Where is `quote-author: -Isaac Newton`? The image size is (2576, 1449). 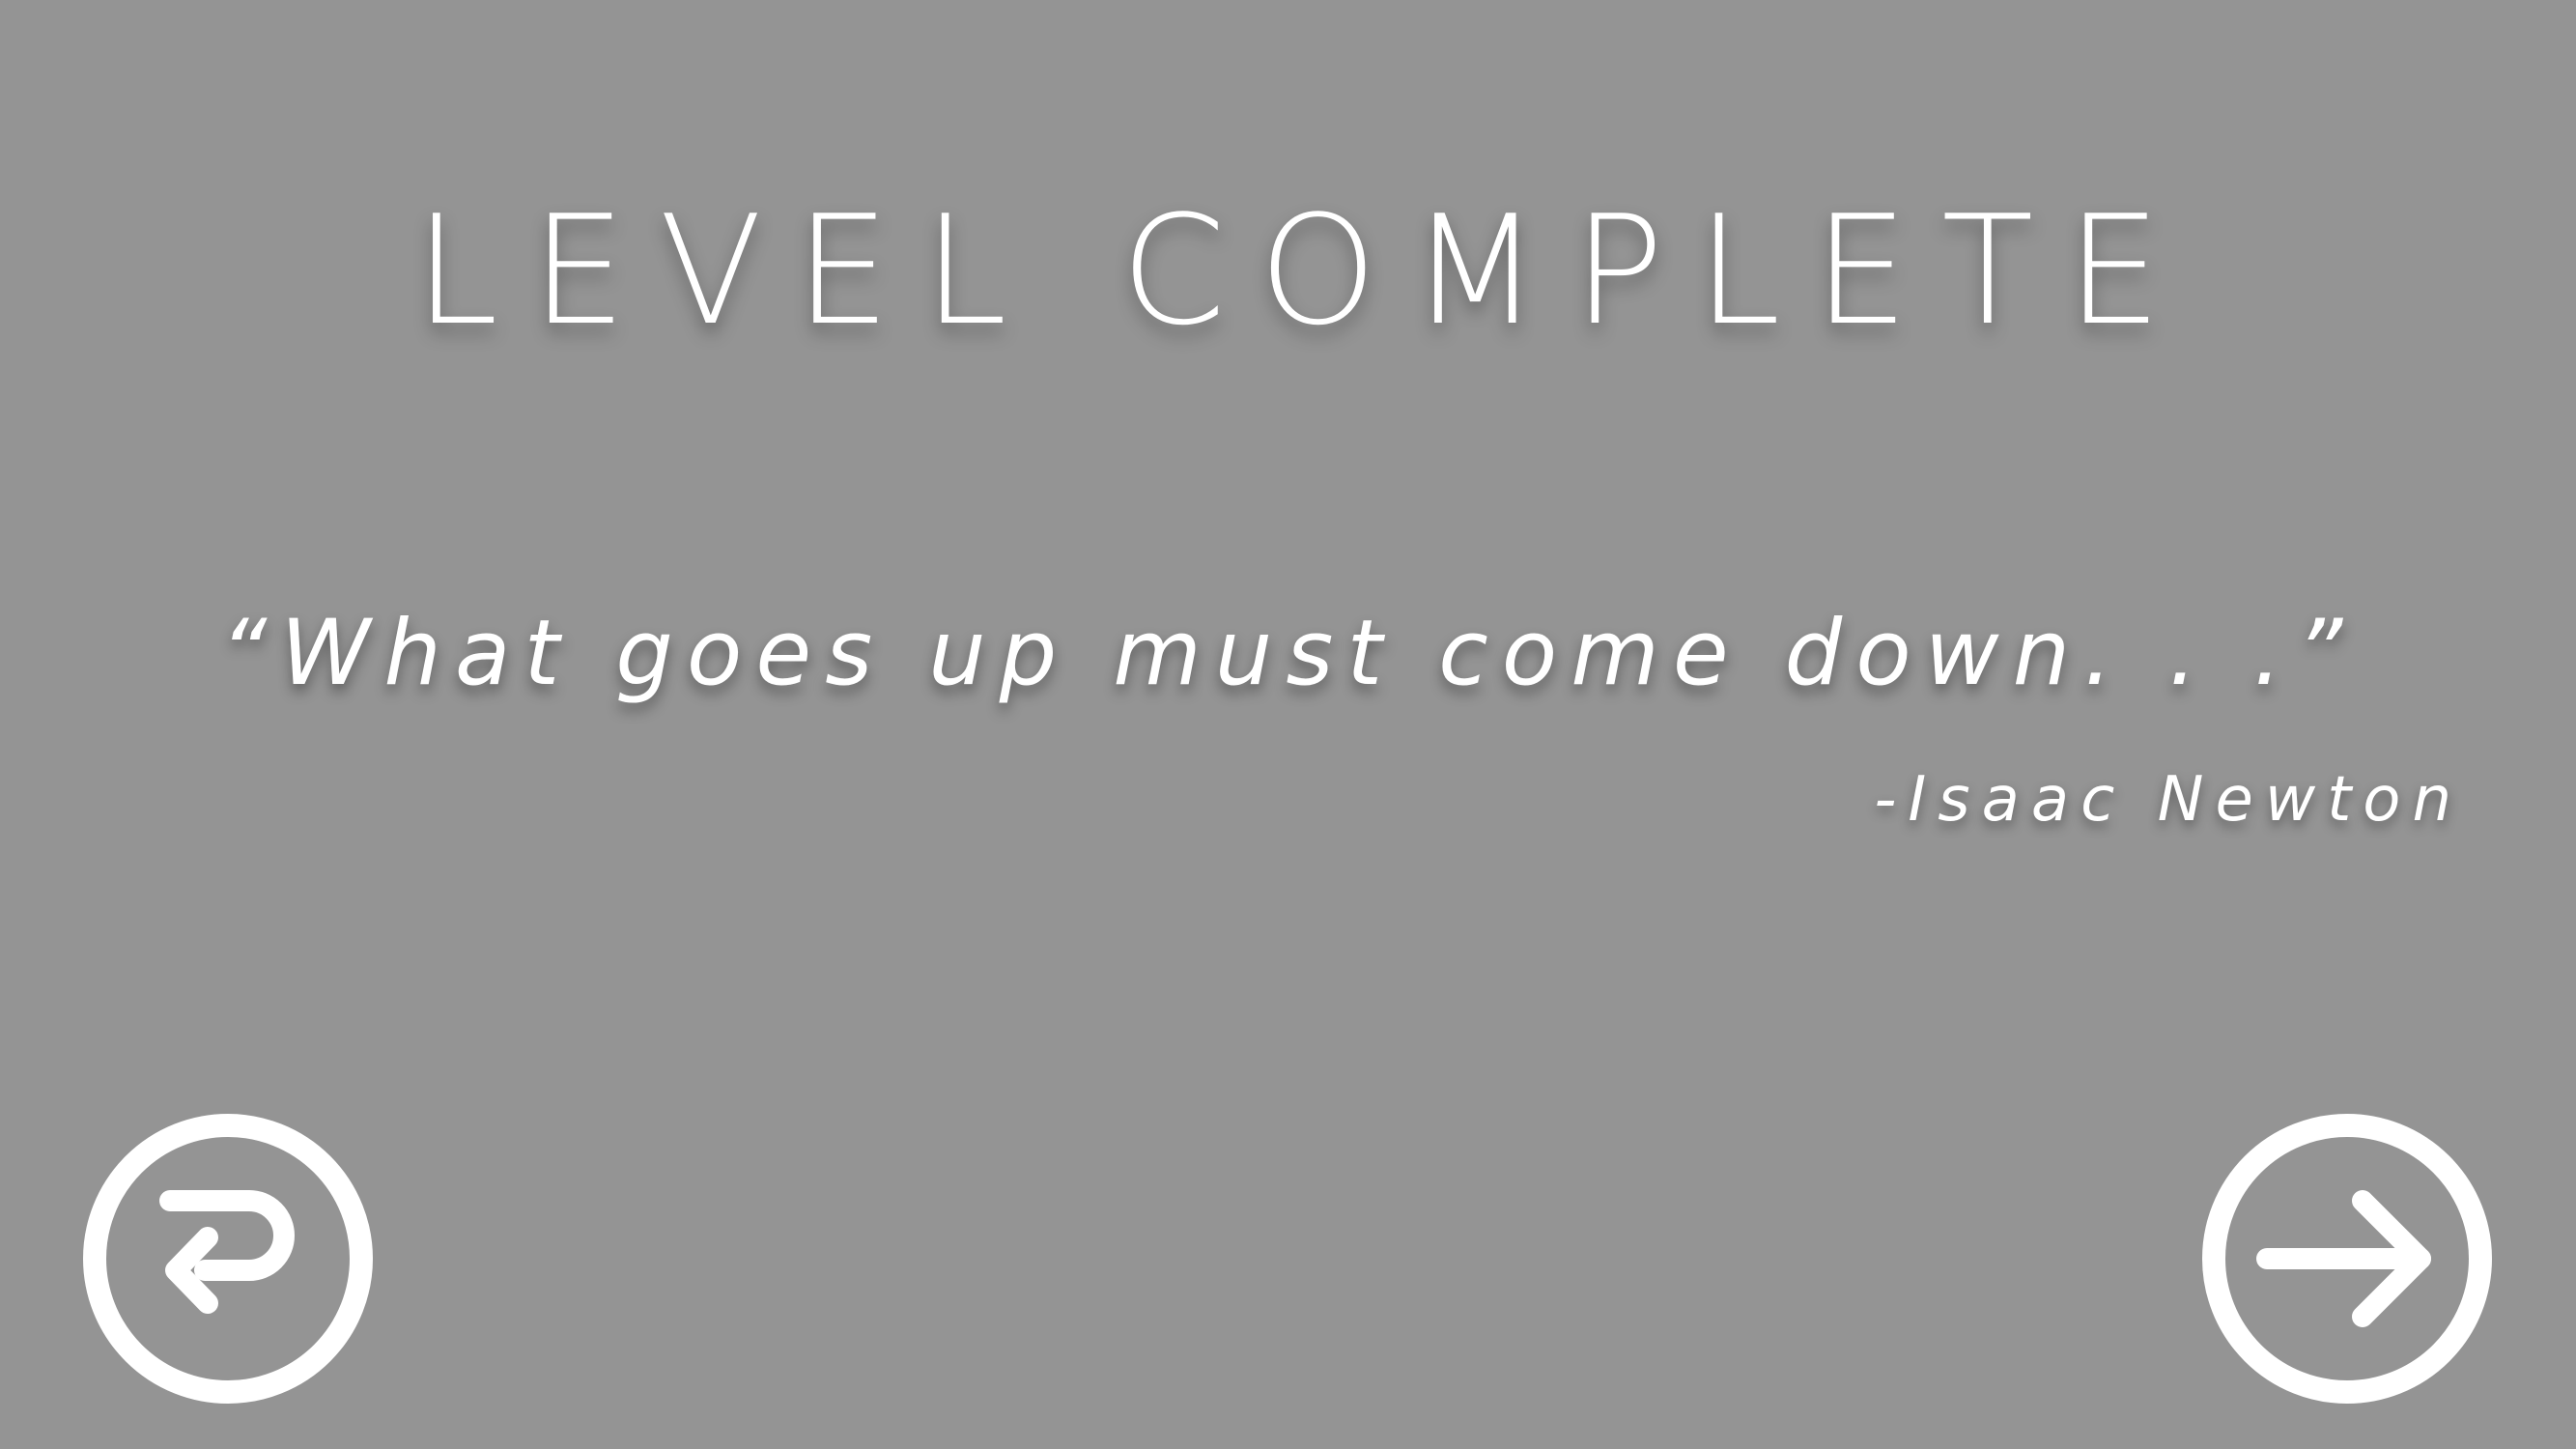
quote-author: -Isaac Newton is located at coordinates (2168, 800).